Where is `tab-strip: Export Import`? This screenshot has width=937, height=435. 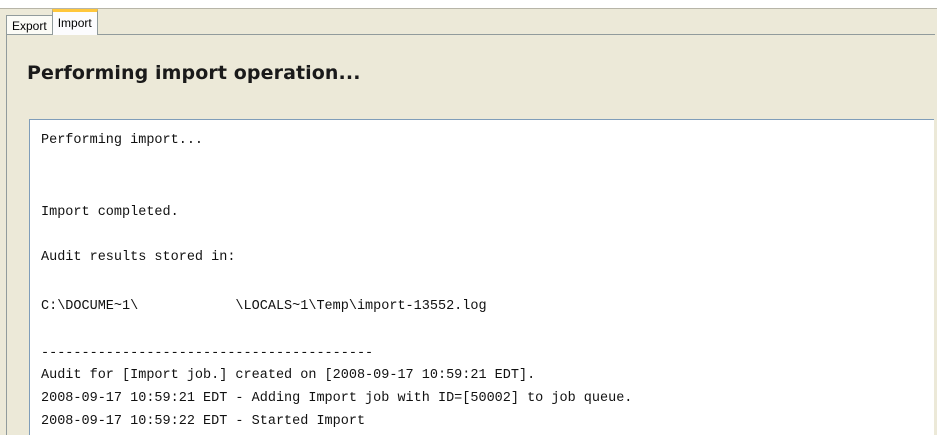
tab-strip: Export Import is located at coordinates (52, 22).